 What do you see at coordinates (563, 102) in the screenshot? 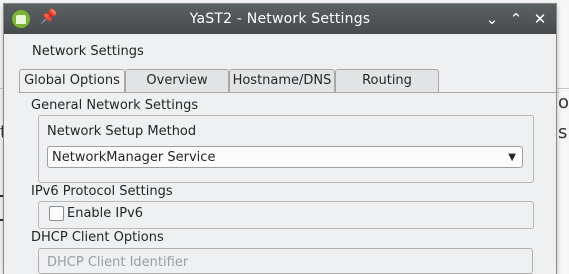
I see `background-text-fragment: o` at bounding box center [563, 102].